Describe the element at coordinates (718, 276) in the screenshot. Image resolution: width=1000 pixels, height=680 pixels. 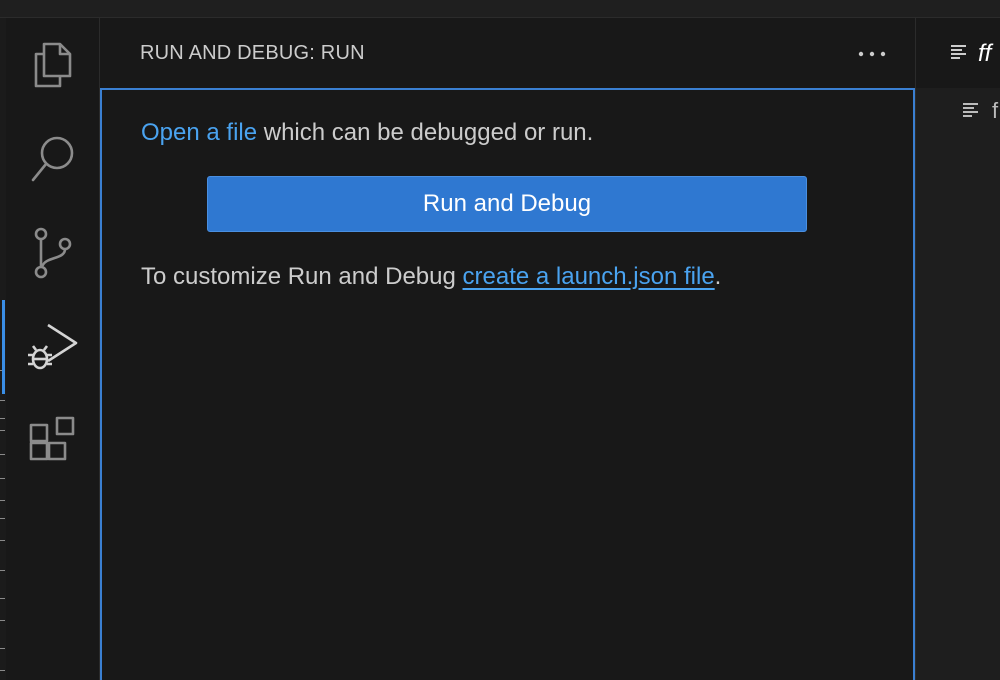
I see `customize-message-suffix: .` at that location.